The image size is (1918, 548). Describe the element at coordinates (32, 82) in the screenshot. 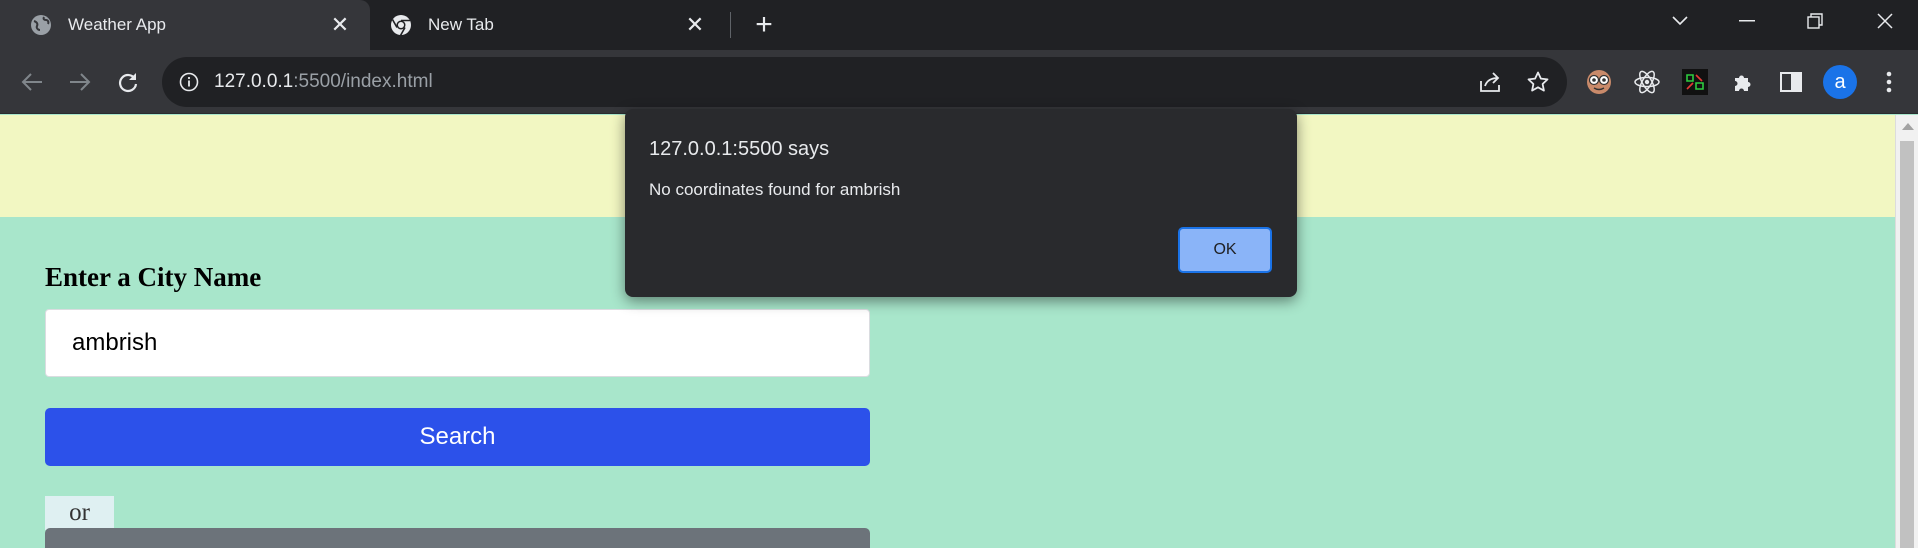

I see `back-arrow-icon` at that location.